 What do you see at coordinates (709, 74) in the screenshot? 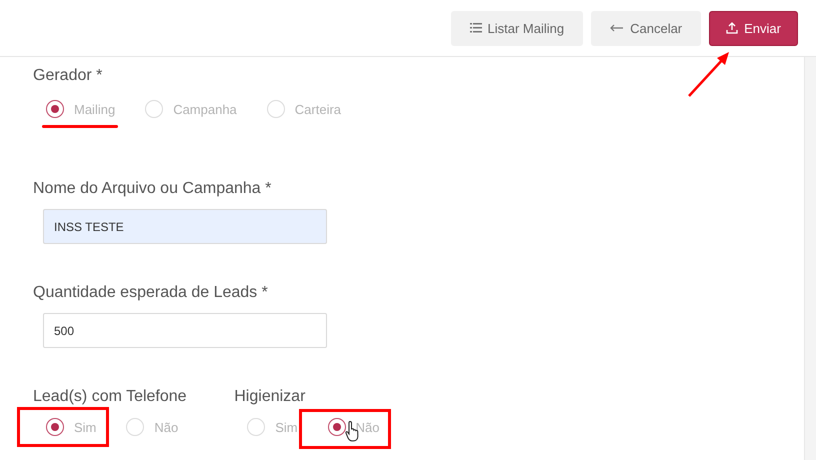
I see `arrow-annotation` at bounding box center [709, 74].